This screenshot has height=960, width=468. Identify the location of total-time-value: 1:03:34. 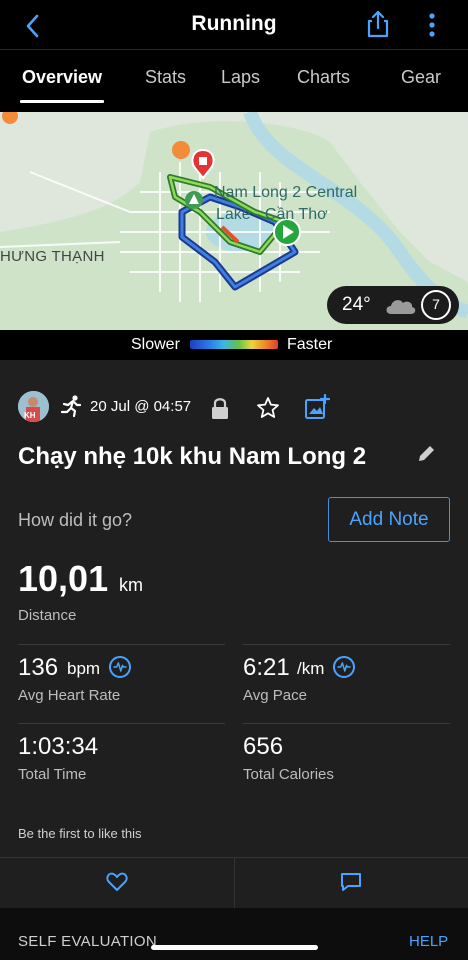
(58, 746).